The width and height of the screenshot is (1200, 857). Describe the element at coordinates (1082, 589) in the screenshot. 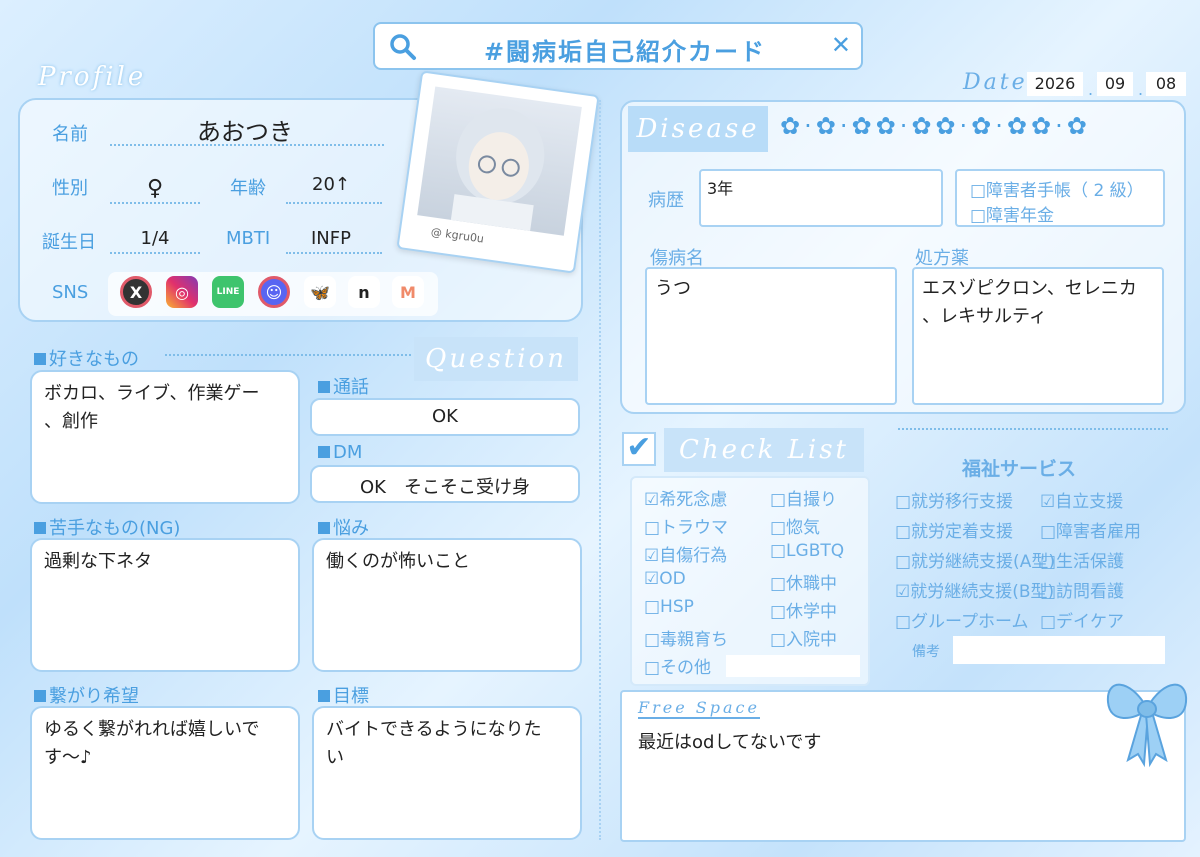

I see `welfare-item-3: □訪問看護` at that location.